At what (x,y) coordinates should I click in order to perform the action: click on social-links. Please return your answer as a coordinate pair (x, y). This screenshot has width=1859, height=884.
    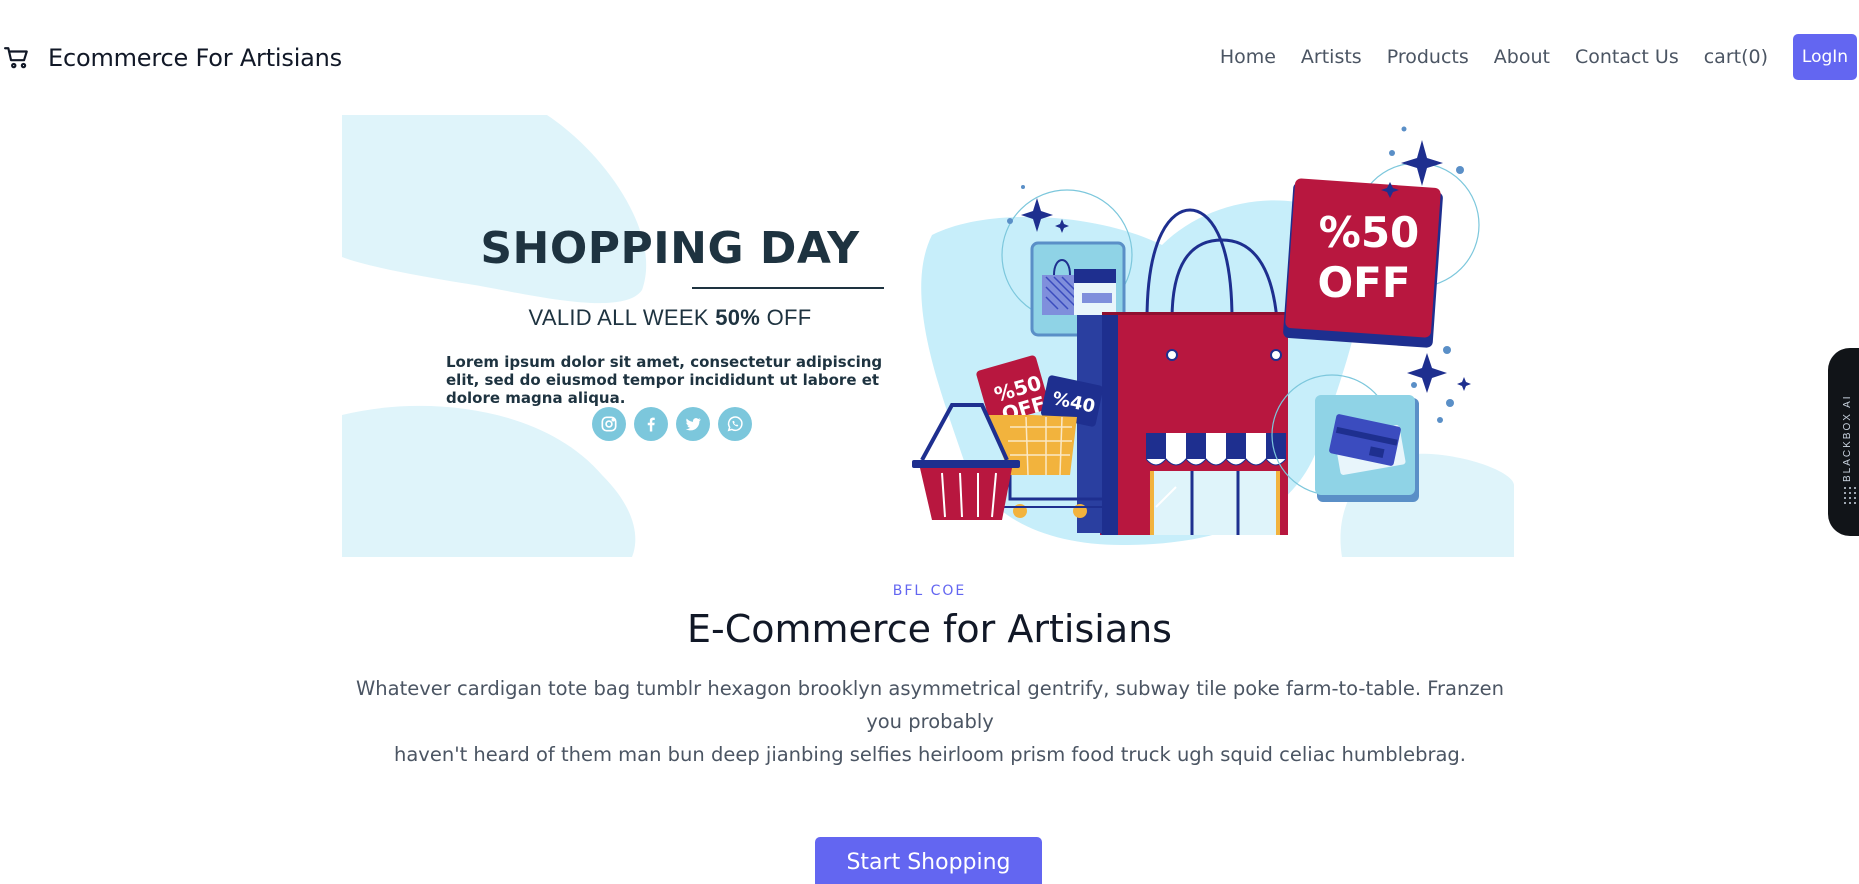
    Looking at the image, I should click on (676, 424).